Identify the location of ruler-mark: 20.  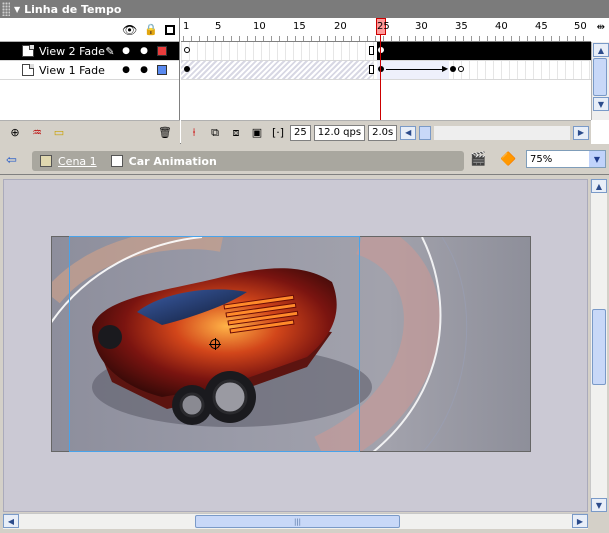
(340, 26).